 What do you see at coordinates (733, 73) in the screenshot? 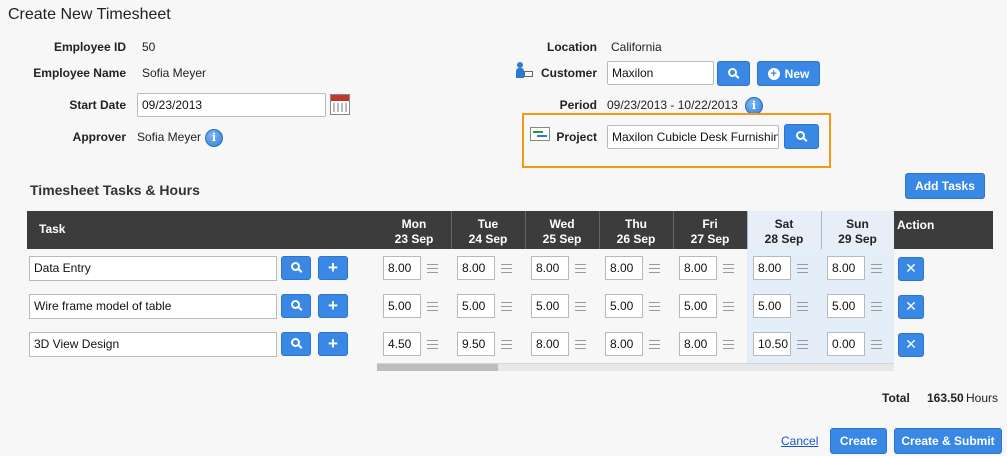
I see `customer-search-button` at bounding box center [733, 73].